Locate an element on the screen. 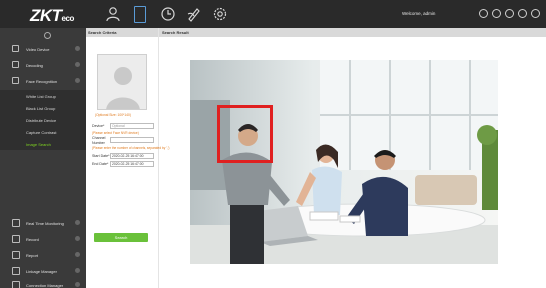 This screenshot has width=546, height=288. submenu-label: Image Search is located at coordinates (38, 144).